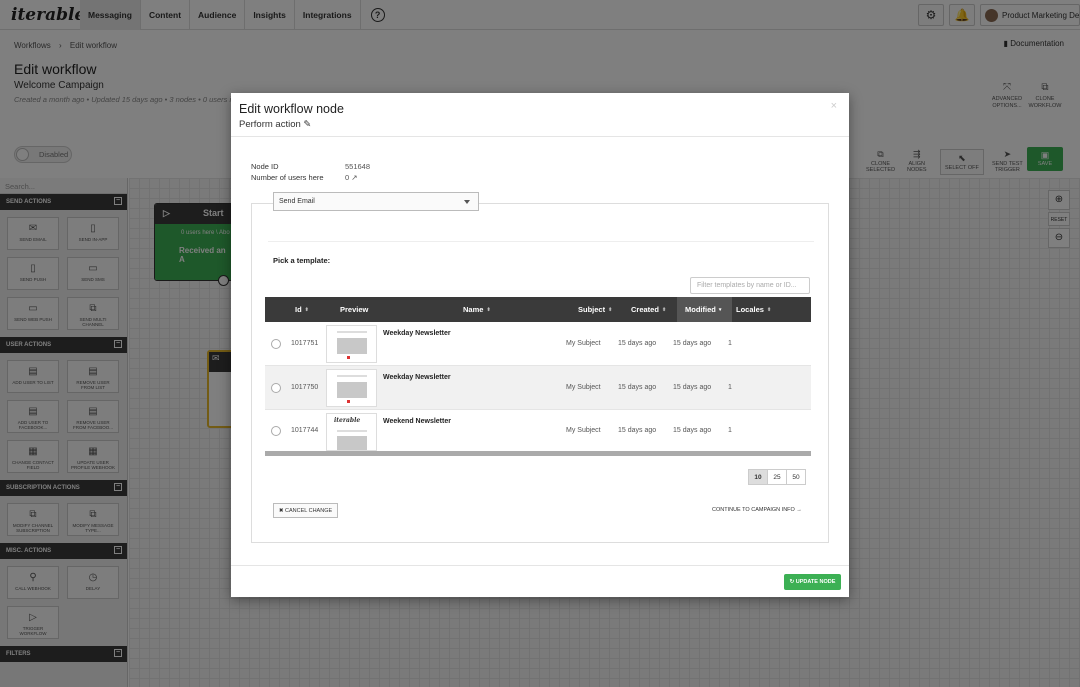 This screenshot has height=687, width=1080. What do you see at coordinates (305, 510) in the screenshot?
I see `cancel-change-button: ✖ CANCEL CHANGE` at bounding box center [305, 510].